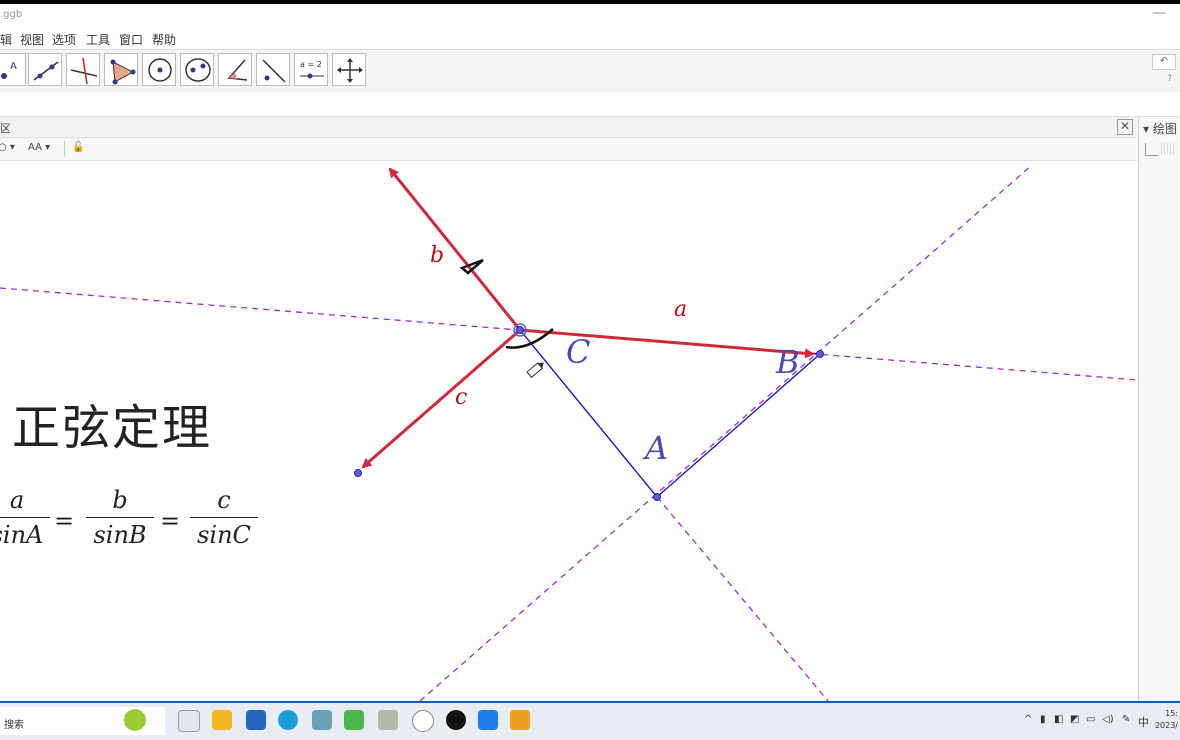 This screenshot has height=740, width=1180. Describe the element at coordinates (820, 354) in the screenshot. I see `point-b` at that location.